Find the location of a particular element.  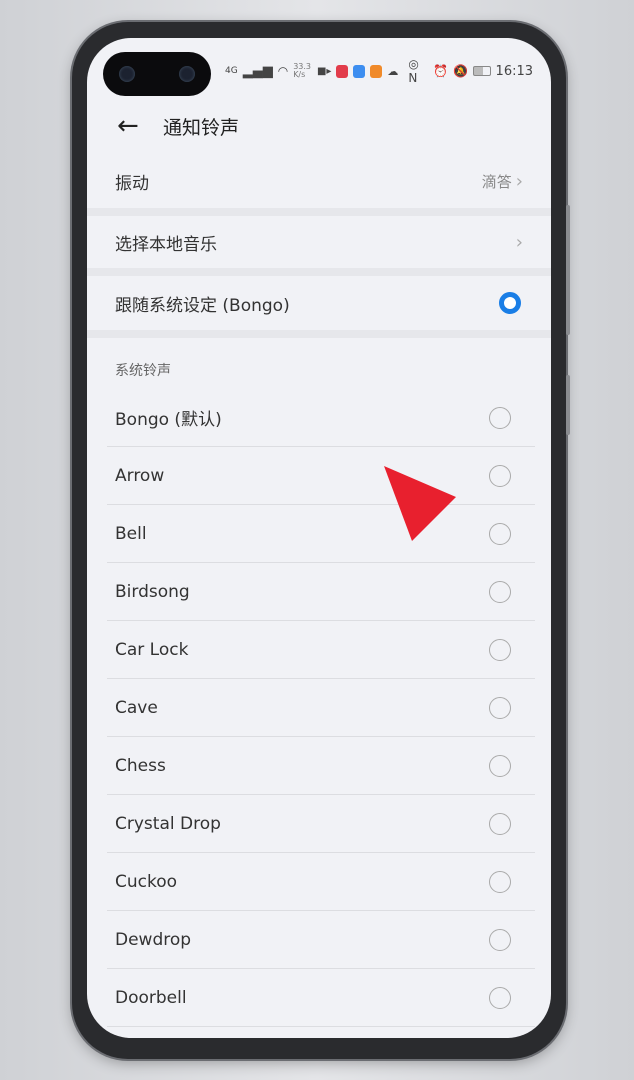

ringtone-item: Birdsong is located at coordinates (321, 592).